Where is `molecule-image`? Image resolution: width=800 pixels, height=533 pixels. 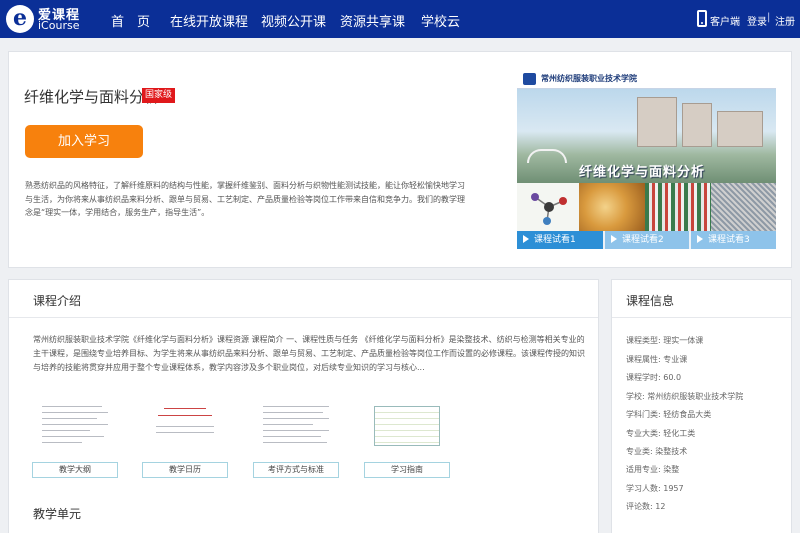 molecule-image is located at coordinates (548, 207).